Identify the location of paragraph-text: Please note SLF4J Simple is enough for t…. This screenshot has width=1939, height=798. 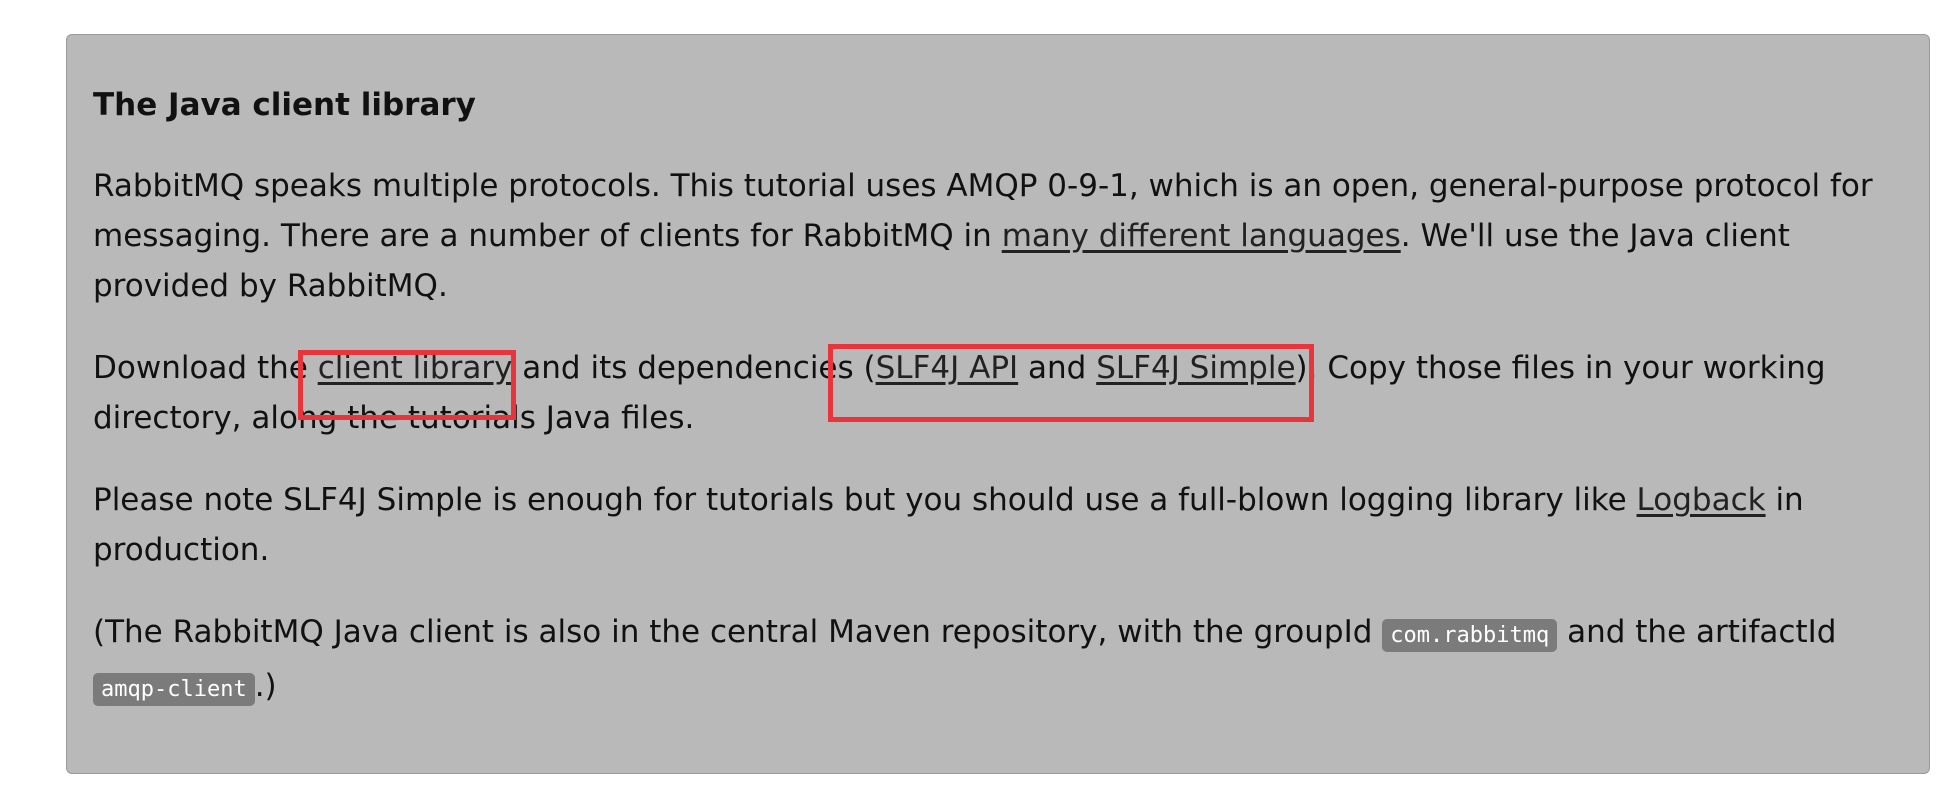
(865, 500).